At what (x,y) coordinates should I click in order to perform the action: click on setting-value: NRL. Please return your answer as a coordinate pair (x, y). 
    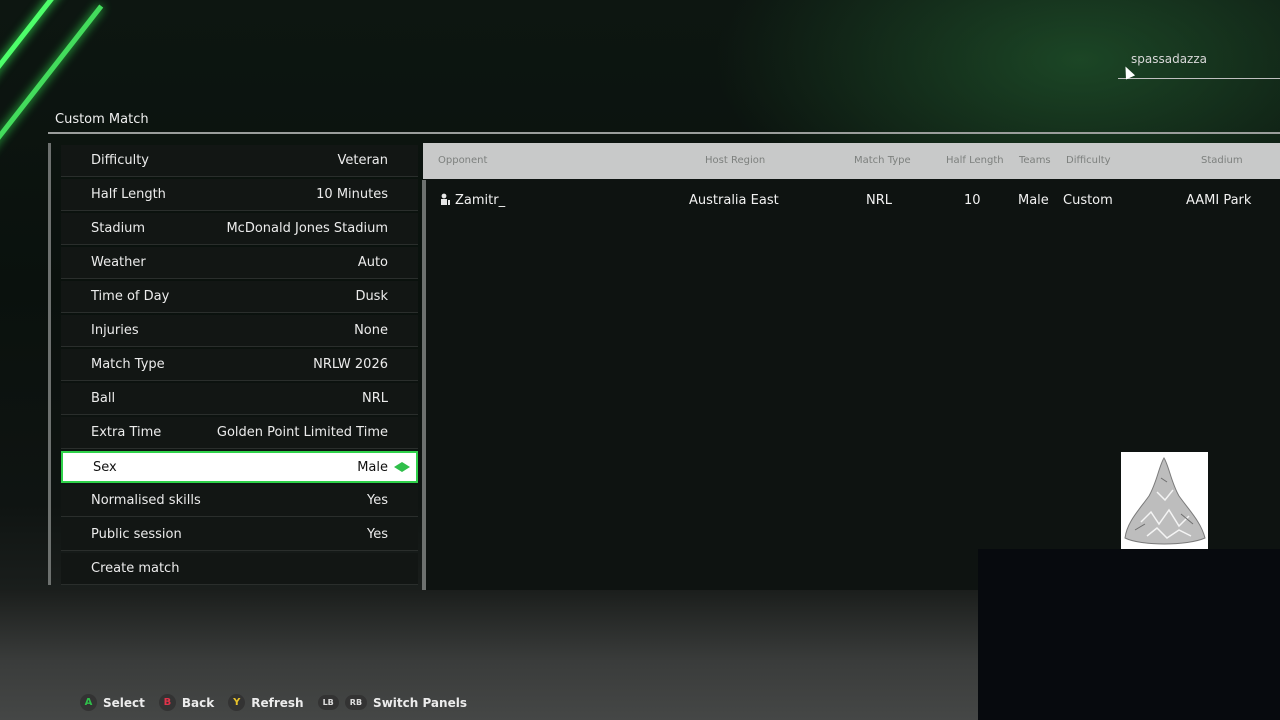
    Looking at the image, I should click on (375, 398).